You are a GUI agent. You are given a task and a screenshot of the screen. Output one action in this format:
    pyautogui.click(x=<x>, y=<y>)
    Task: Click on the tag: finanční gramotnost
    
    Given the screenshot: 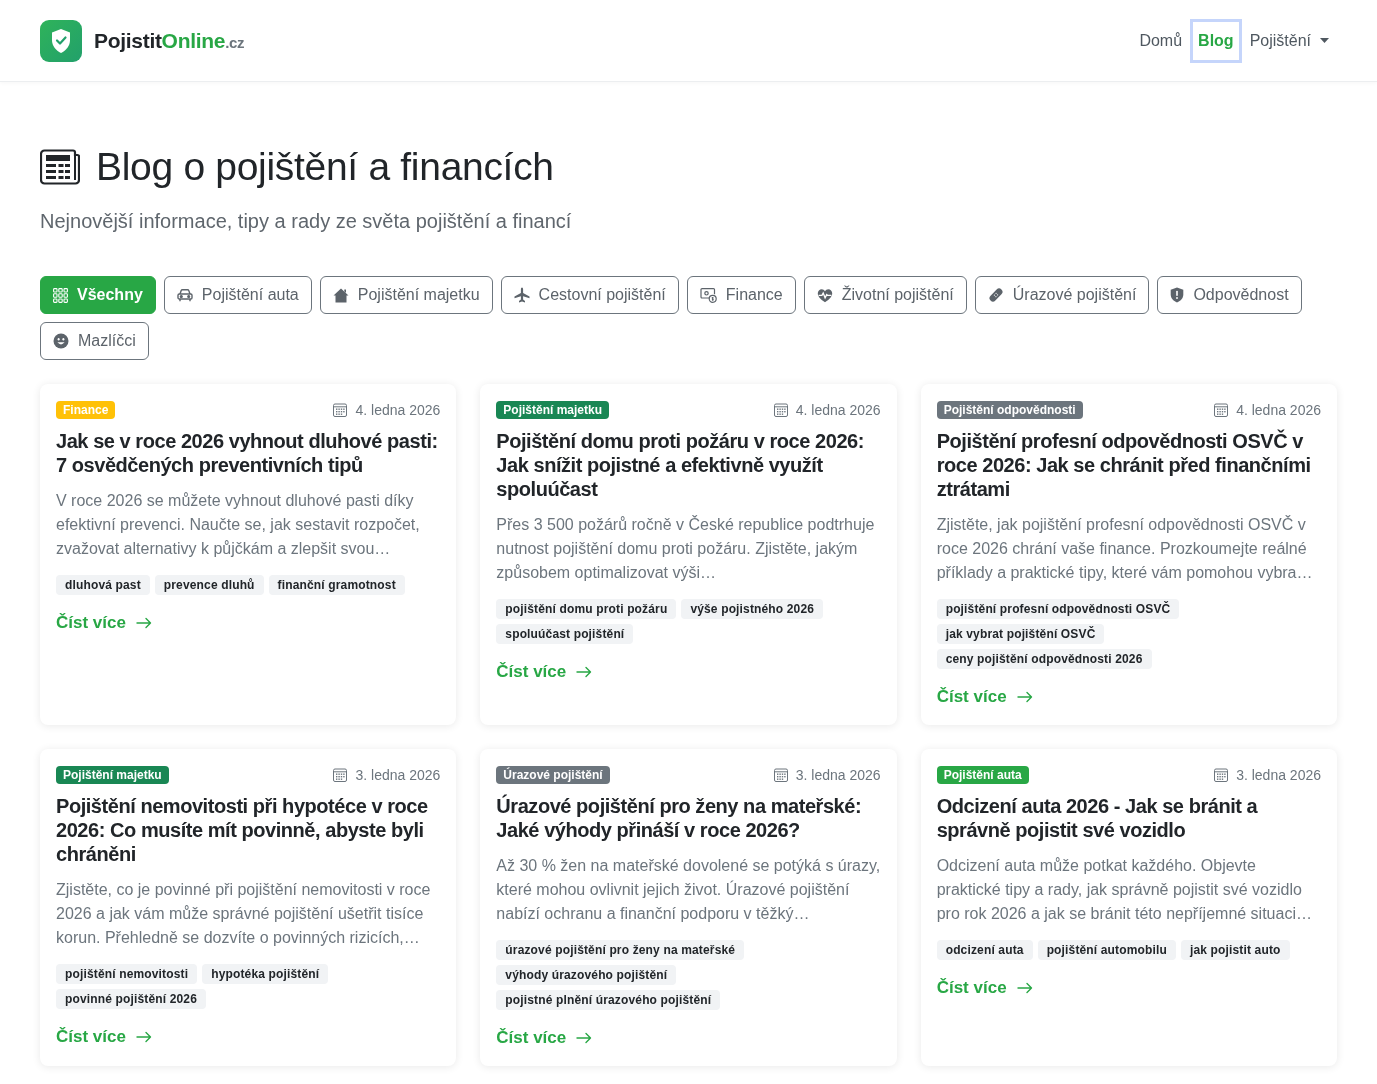 What is the action you would take?
    pyautogui.click(x=336, y=585)
    